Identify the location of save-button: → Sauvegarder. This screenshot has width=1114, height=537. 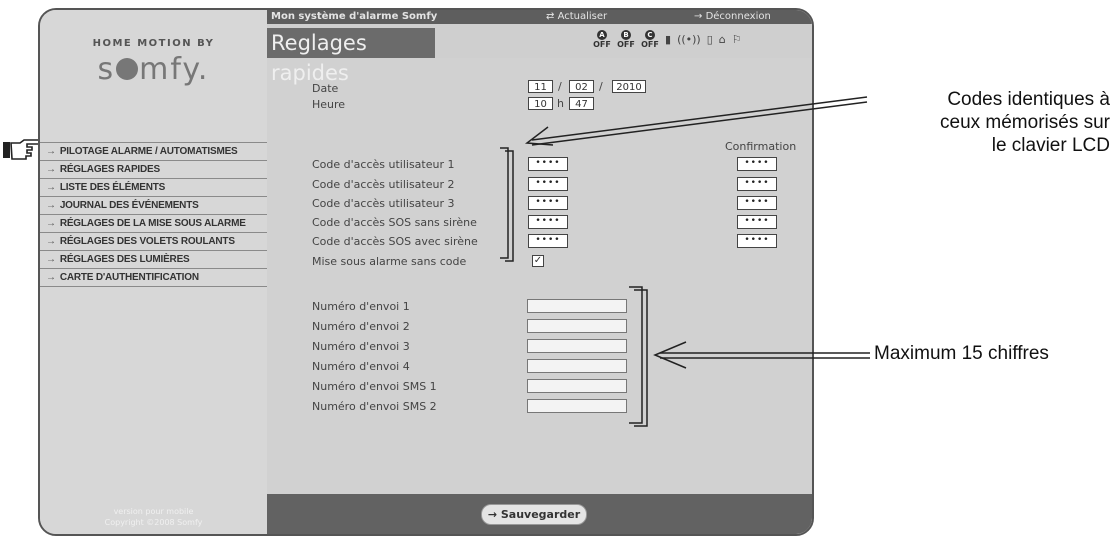
(534, 514).